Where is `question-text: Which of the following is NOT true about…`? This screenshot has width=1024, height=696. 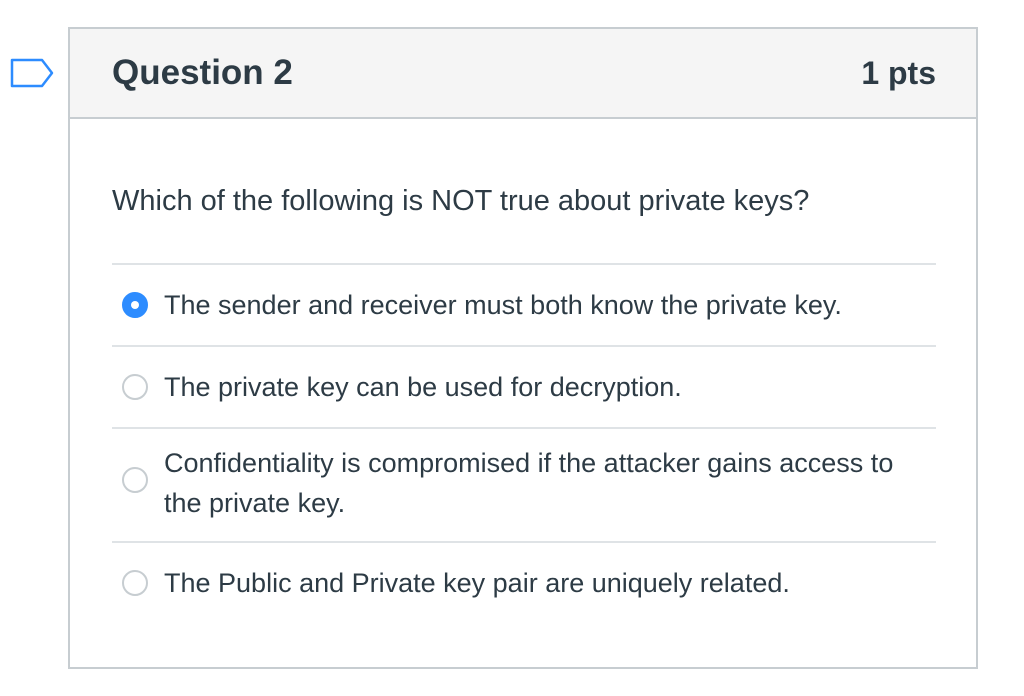 question-text: Which of the following is NOT true about… is located at coordinates (461, 201).